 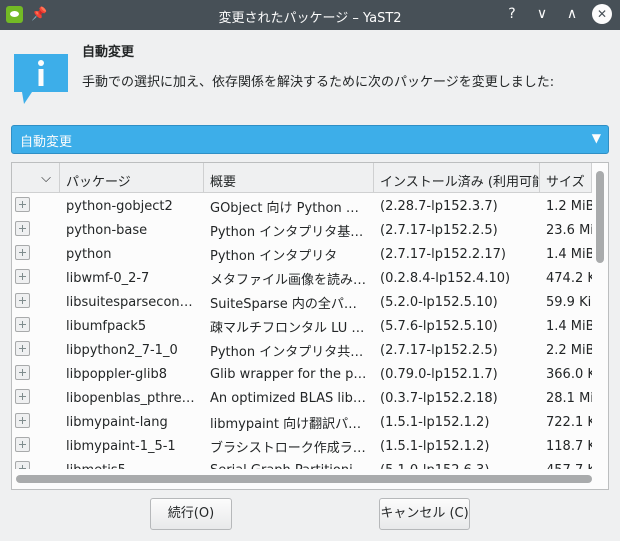 I want to click on package-size: 474.2 KiB, so click(x=569, y=278).